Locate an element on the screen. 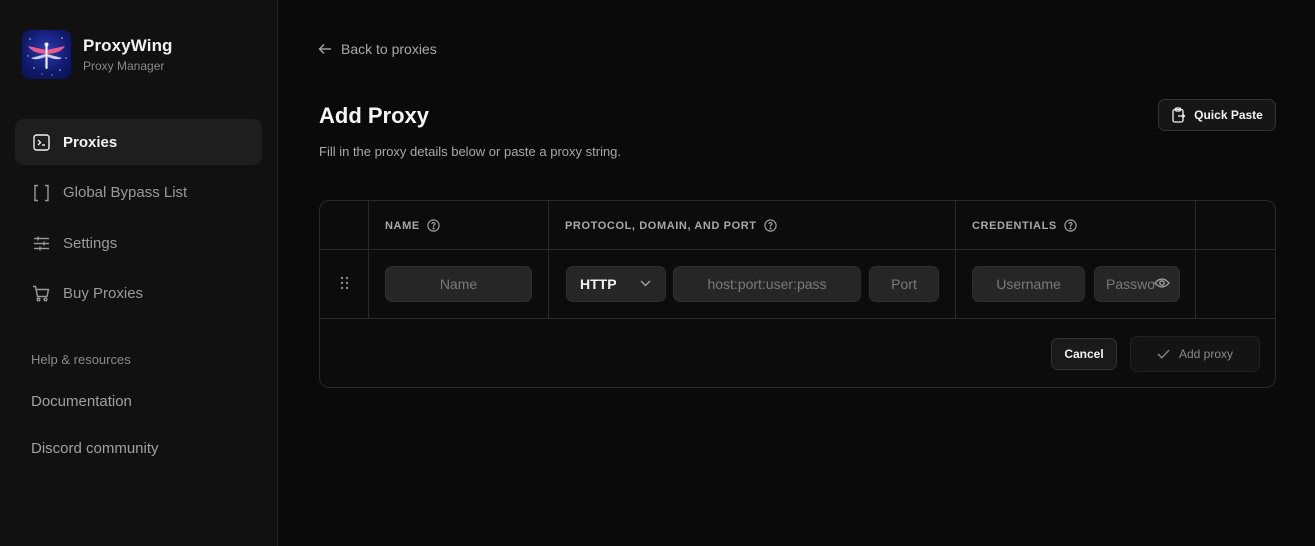  back-to-proxies-link: Back to proxies is located at coordinates (377, 49).